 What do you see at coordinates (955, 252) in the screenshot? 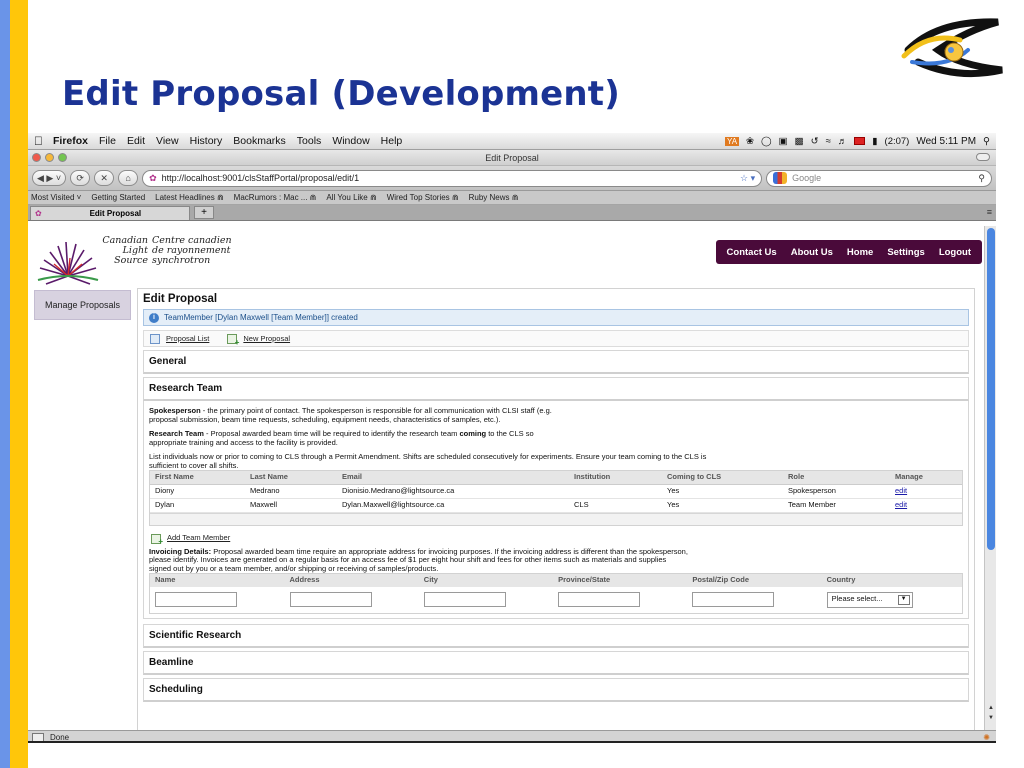
I see `nav-logout: Logout` at bounding box center [955, 252].